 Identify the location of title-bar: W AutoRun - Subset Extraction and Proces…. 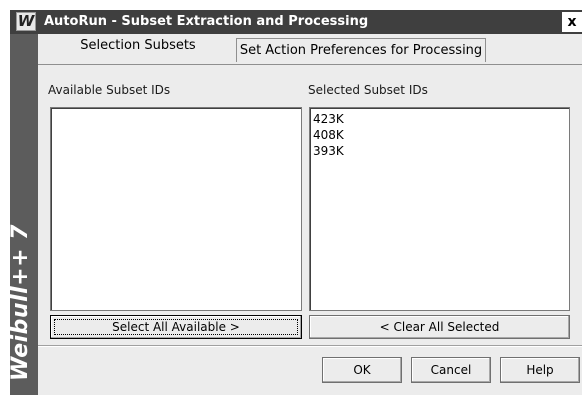
(296, 22).